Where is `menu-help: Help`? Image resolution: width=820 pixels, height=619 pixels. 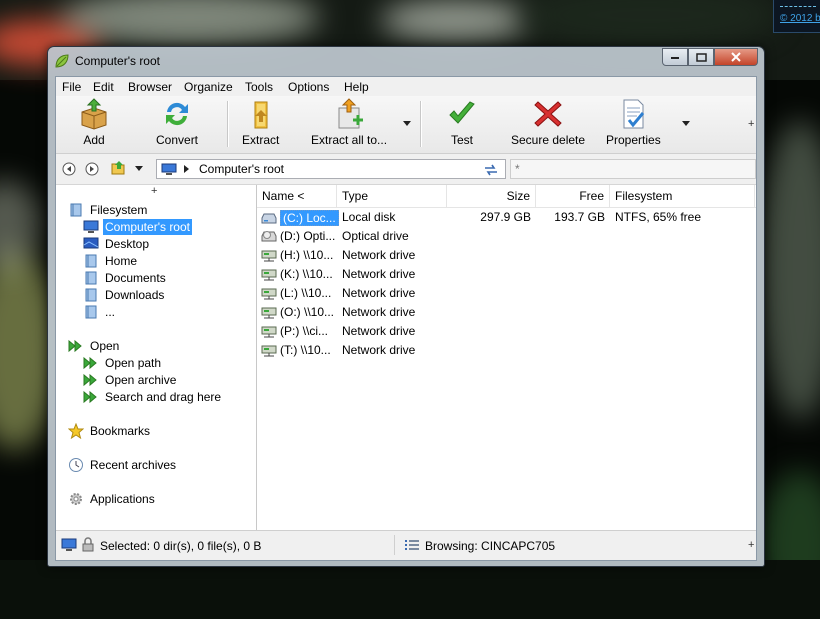
menu-help: Help is located at coordinates (356, 87).